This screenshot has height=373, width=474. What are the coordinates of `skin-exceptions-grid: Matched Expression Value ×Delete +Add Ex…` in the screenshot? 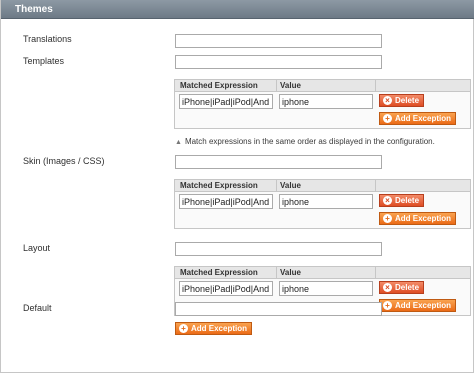 It's located at (322, 204).